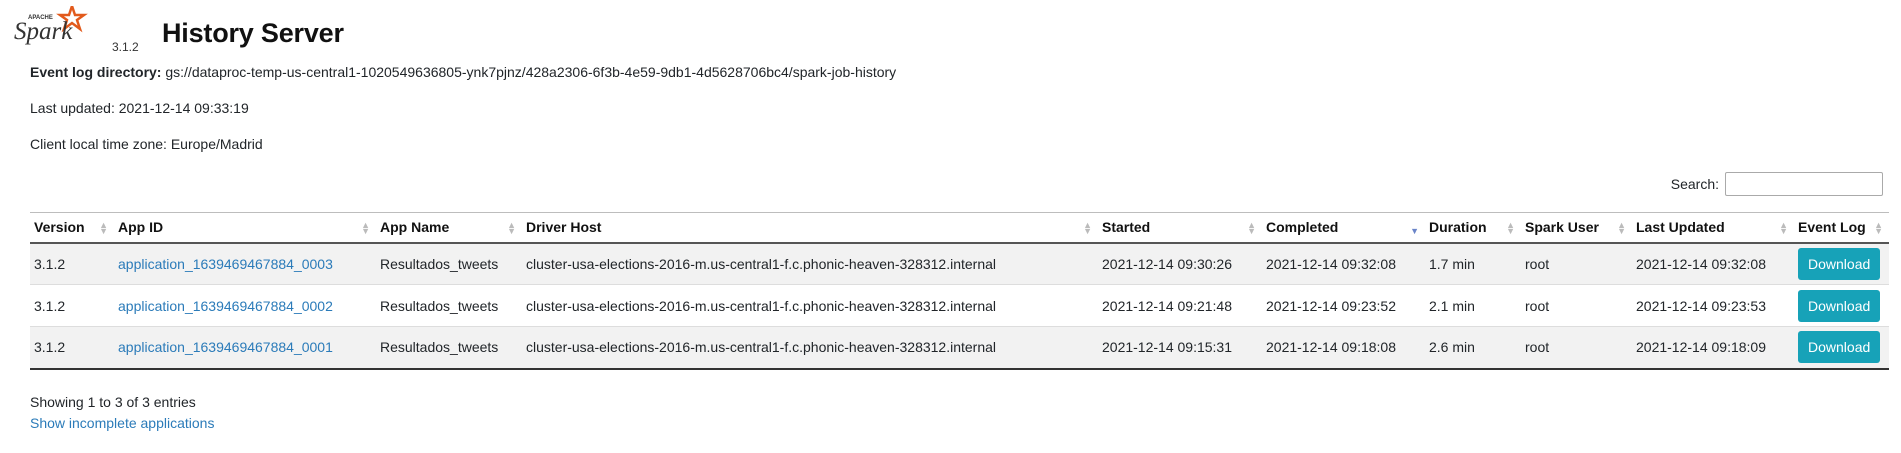 This screenshot has height=453, width=1901. I want to click on search-input, so click(1804, 184).